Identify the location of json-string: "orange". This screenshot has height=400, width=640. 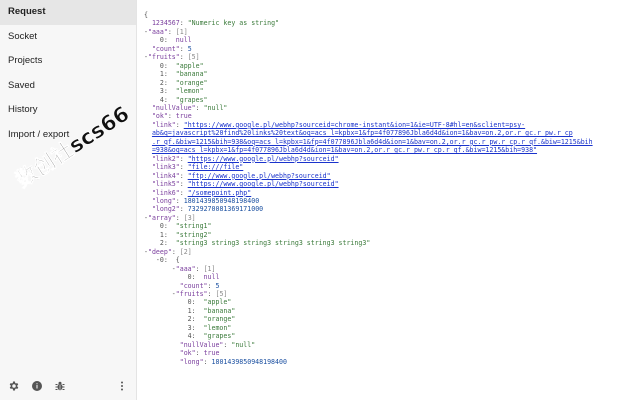
(191, 82).